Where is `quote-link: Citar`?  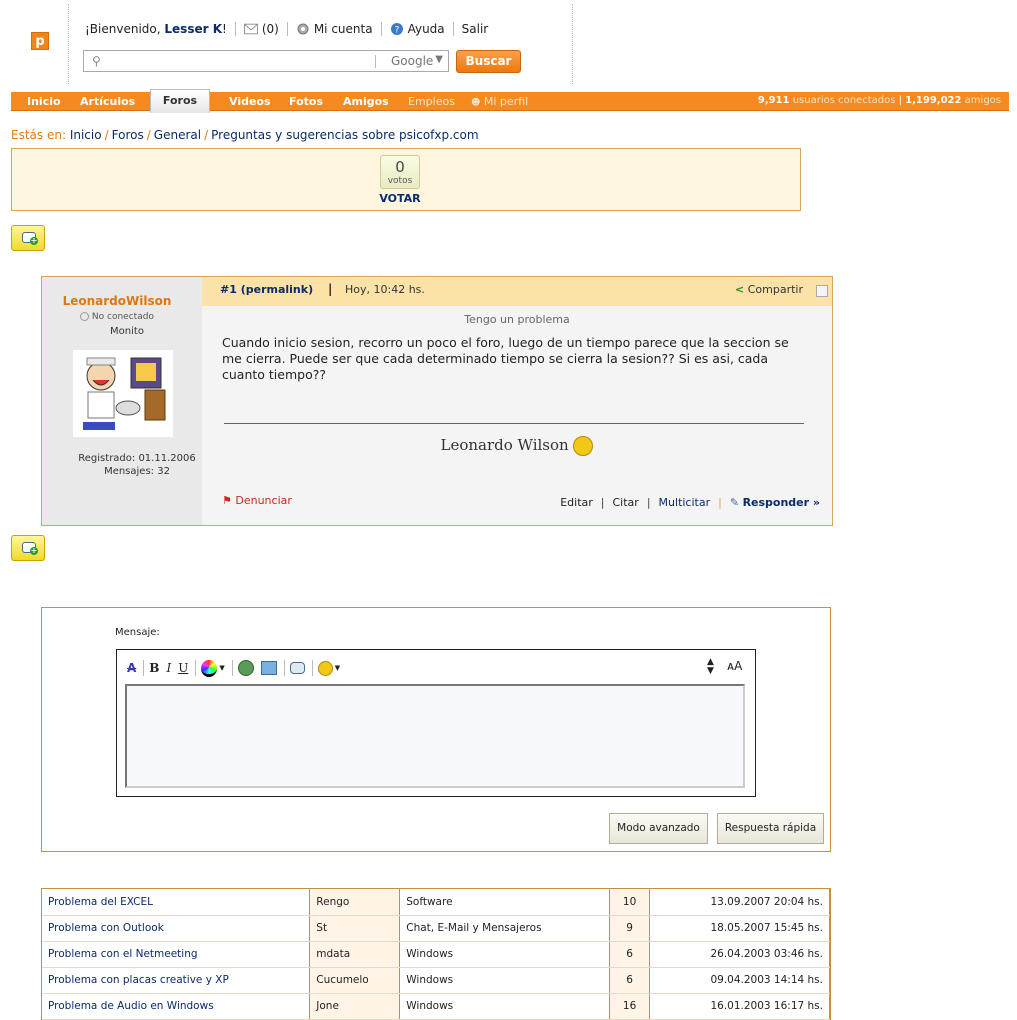 quote-link: Citar is located at coordinates (626, 502).